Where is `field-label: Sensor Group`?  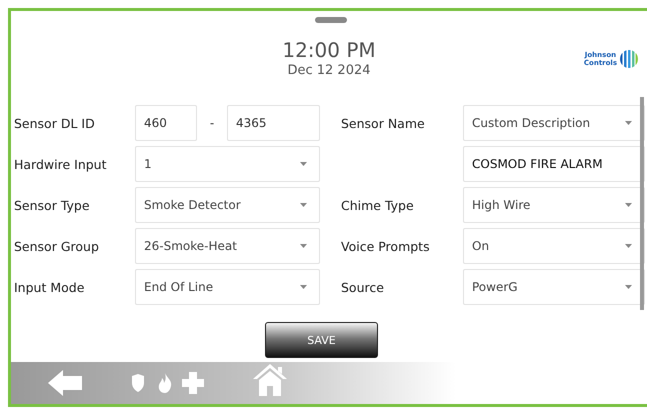
field-label: Sensor Group is located at coordinates (57, 246).